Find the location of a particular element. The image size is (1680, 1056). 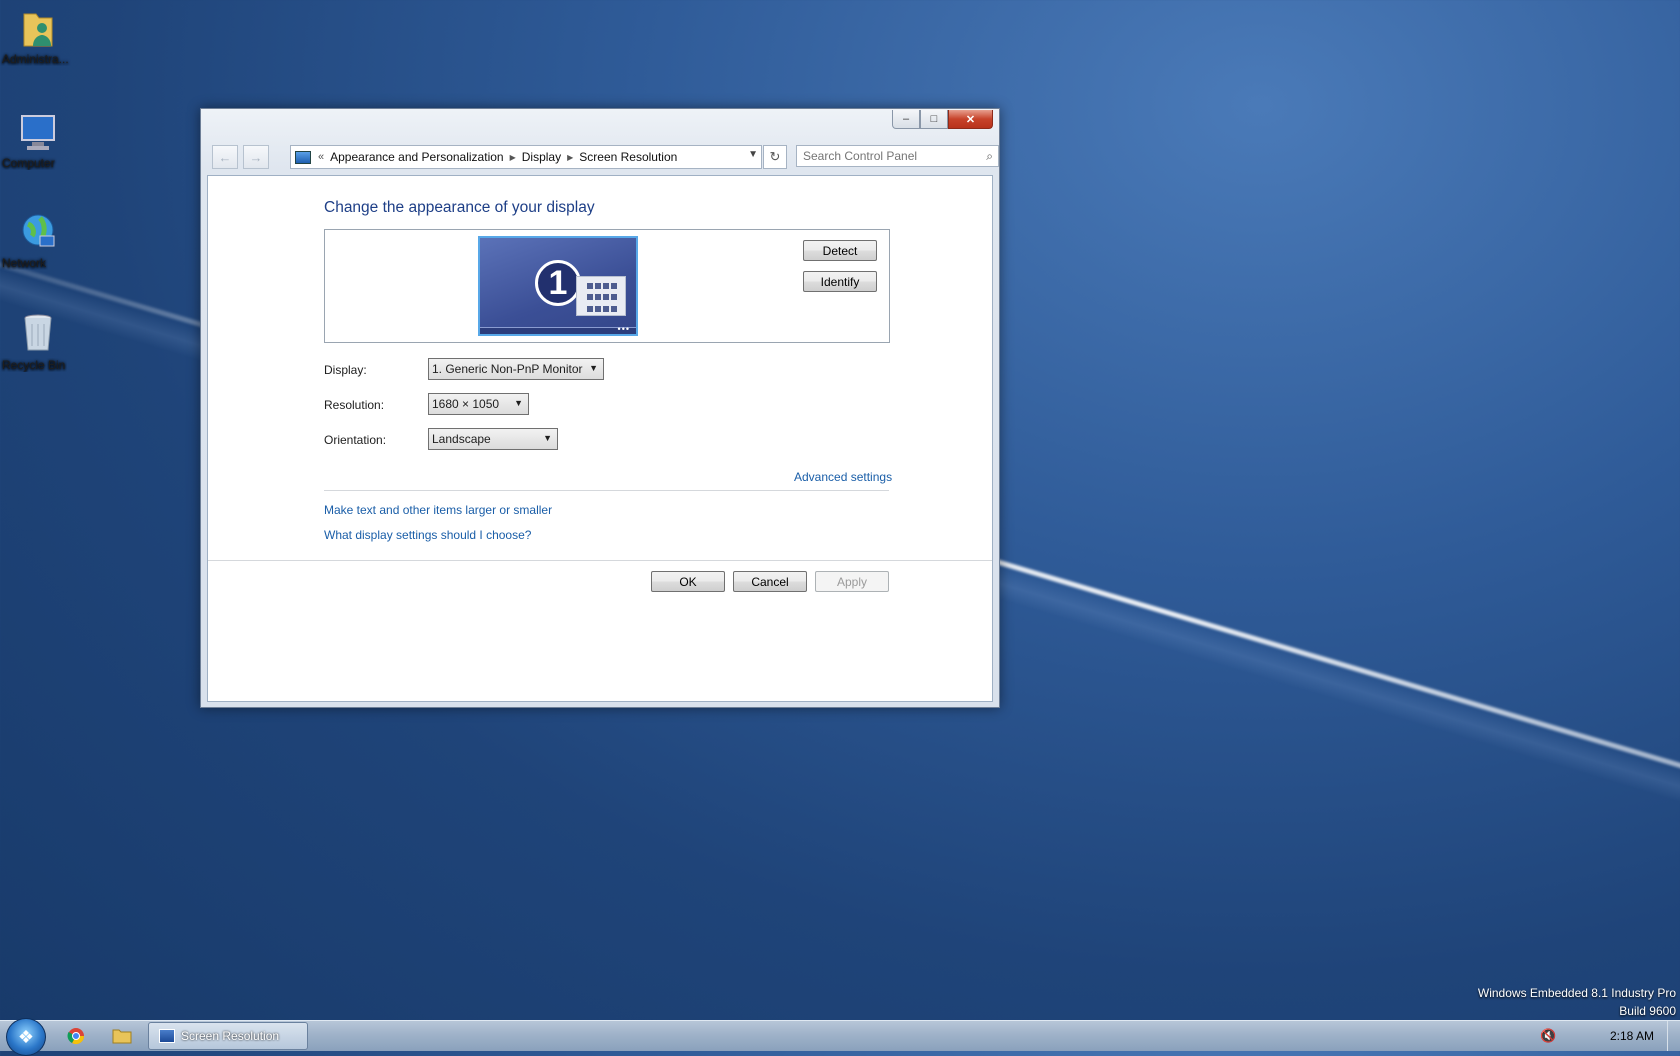

clock: 2:18 AM is located at coordinates (1632, 1036).